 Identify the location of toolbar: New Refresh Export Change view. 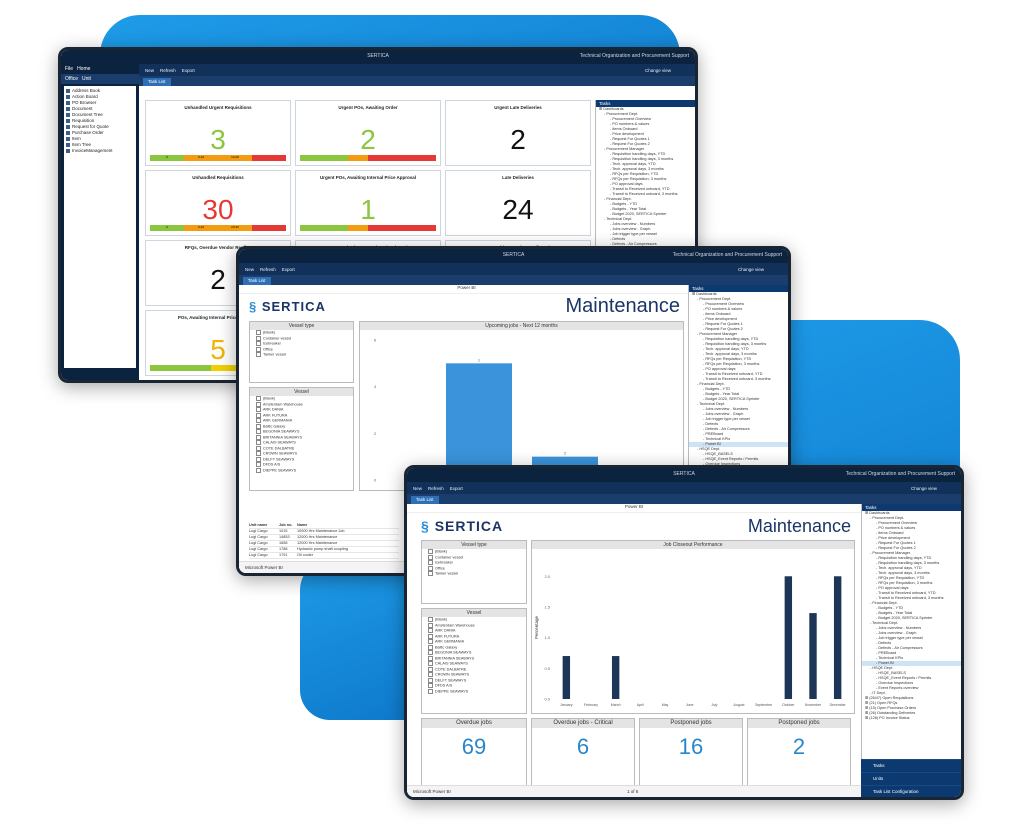
(417, 70).